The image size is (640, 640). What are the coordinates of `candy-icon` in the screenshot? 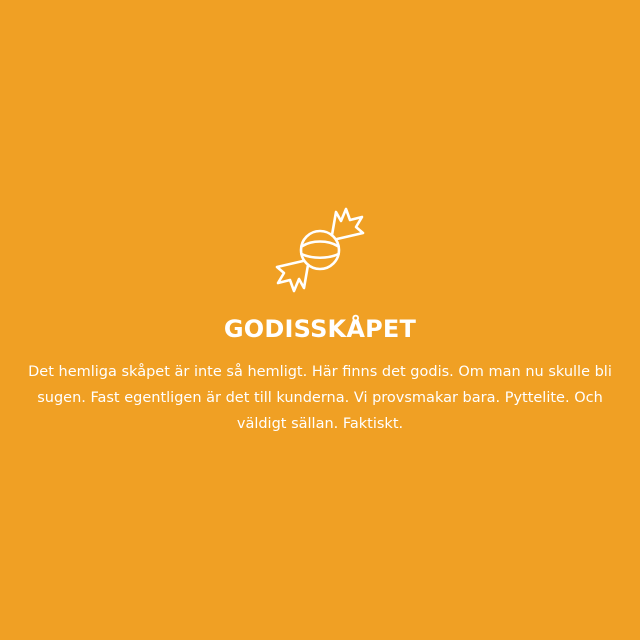 It's located at (320, 250).